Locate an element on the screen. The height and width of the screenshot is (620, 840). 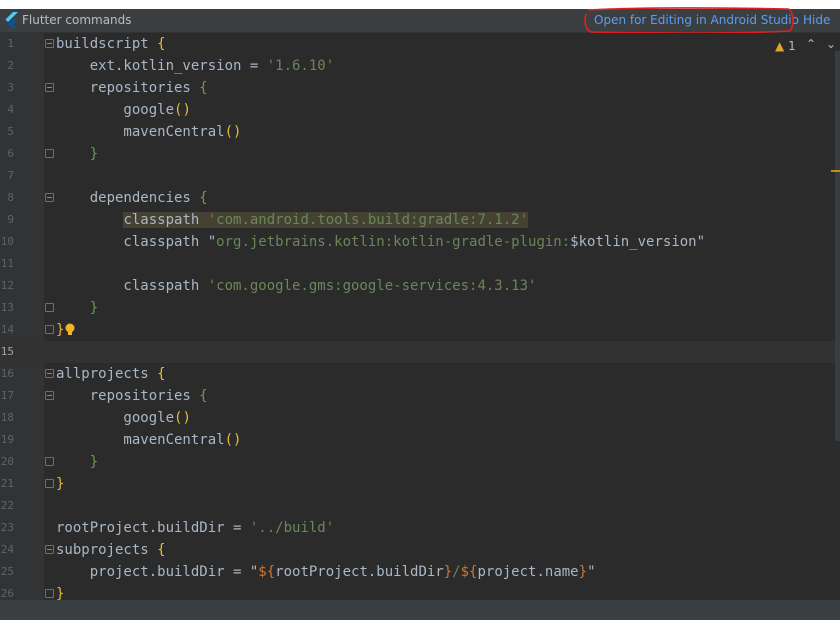
line-number: 25 is located at coordinates (7, 571).